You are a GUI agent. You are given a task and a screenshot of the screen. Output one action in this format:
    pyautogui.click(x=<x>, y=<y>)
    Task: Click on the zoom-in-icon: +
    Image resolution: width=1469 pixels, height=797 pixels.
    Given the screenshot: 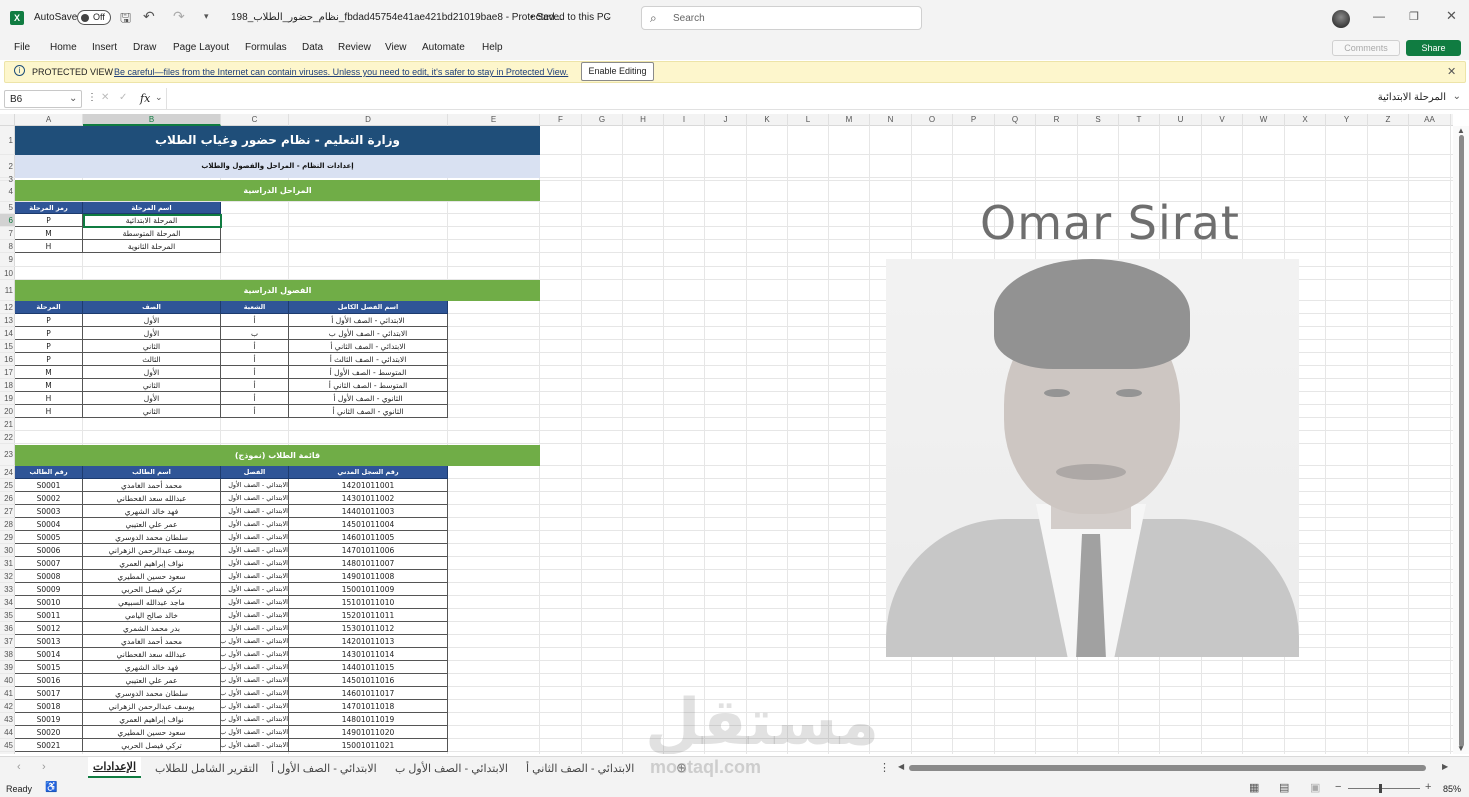 What is the action you would take?
    pyautogui.click(x=1428, y=787)
    